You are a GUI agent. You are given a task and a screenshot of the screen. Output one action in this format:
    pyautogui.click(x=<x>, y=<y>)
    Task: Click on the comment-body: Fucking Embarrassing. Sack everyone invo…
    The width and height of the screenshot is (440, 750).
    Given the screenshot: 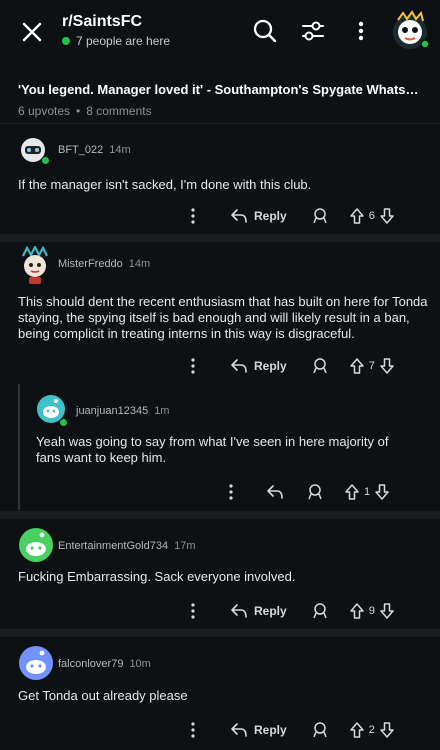 What is the action you would take?
    pyautogui.click(x=157, y=576)
    